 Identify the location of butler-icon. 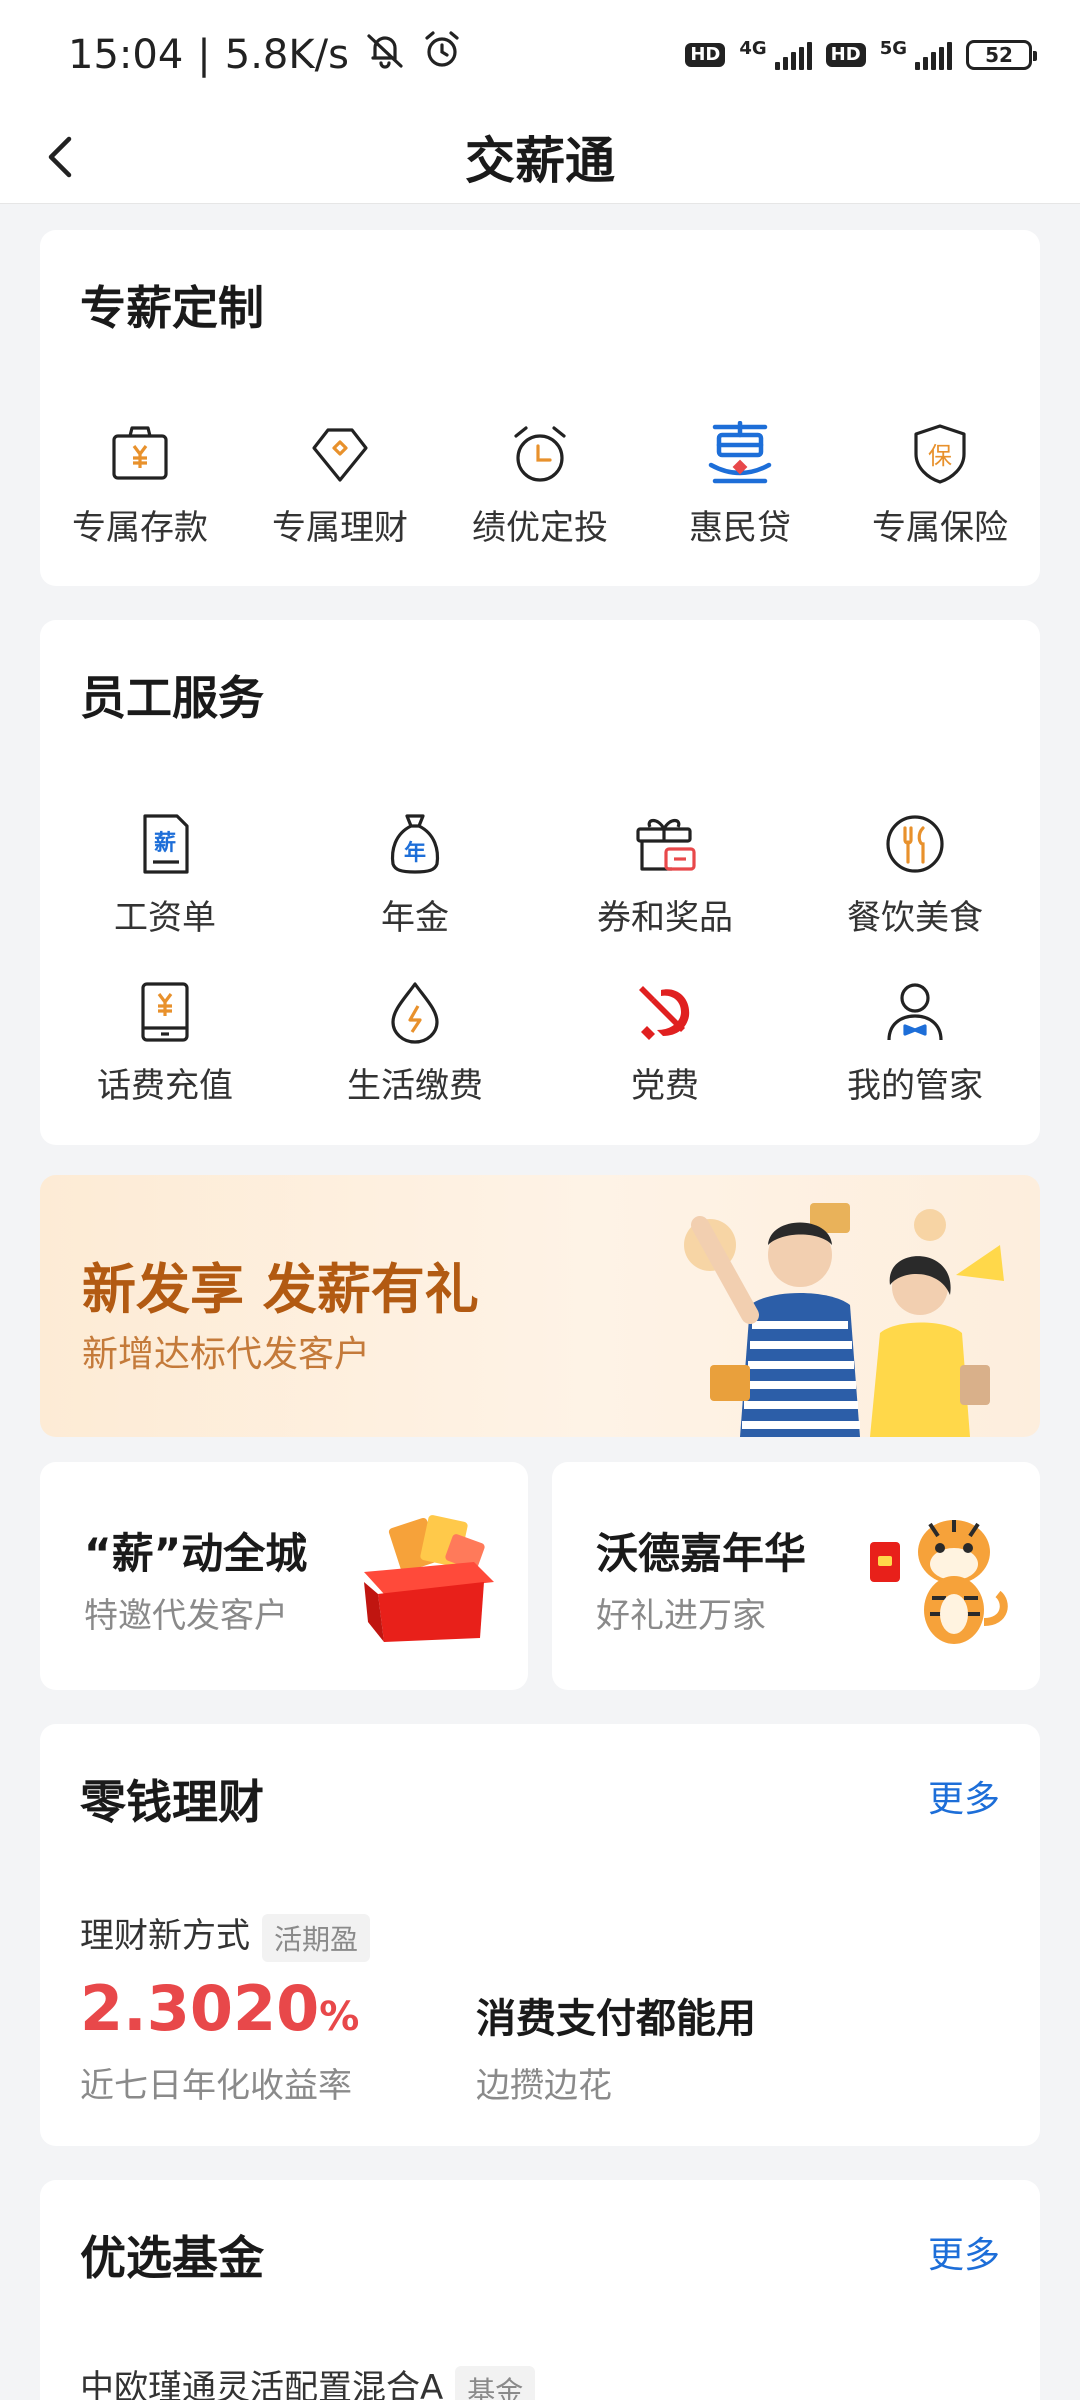
(915, 1012).